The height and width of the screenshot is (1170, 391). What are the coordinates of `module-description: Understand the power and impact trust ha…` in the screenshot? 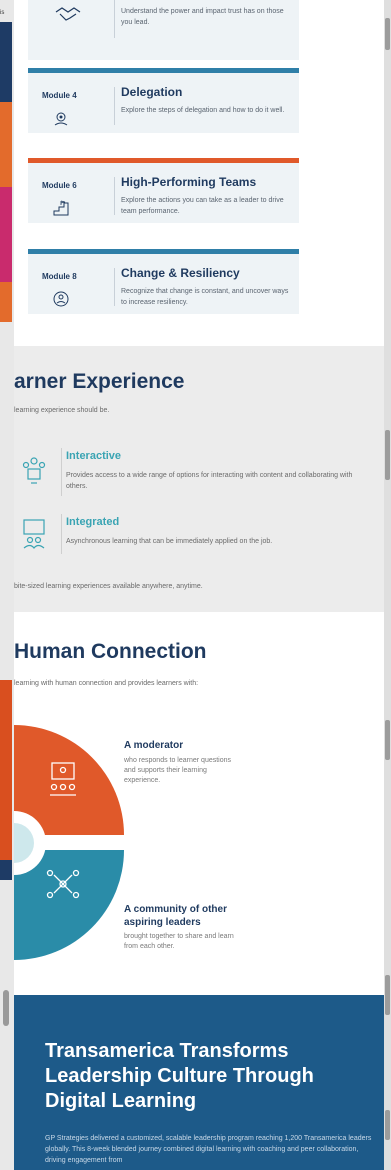 It's located at (202, 17).